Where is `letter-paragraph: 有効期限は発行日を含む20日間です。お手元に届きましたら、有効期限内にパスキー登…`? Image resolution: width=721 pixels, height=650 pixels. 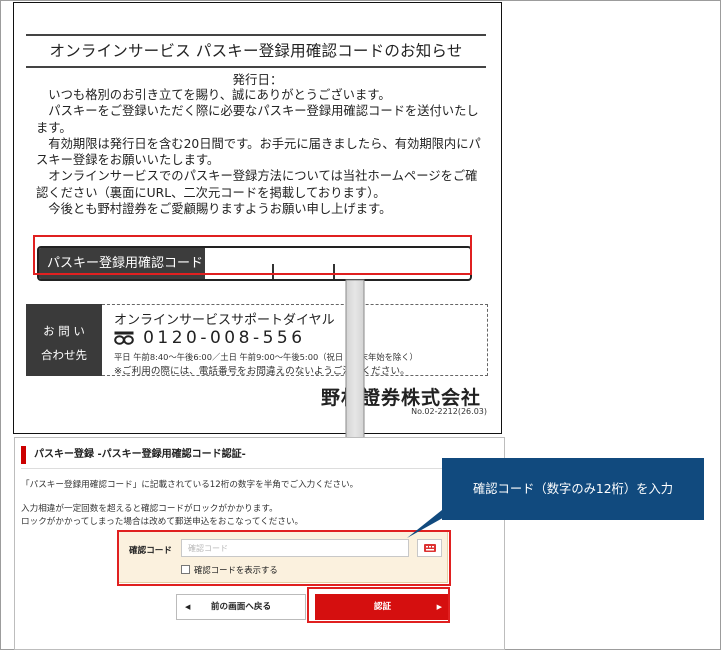 letter-paragraph: 有効期限は発行日を含む20日間です。お手元に届きましたら、有効期限内にパスキー登… is located at coordinates (258, 152).